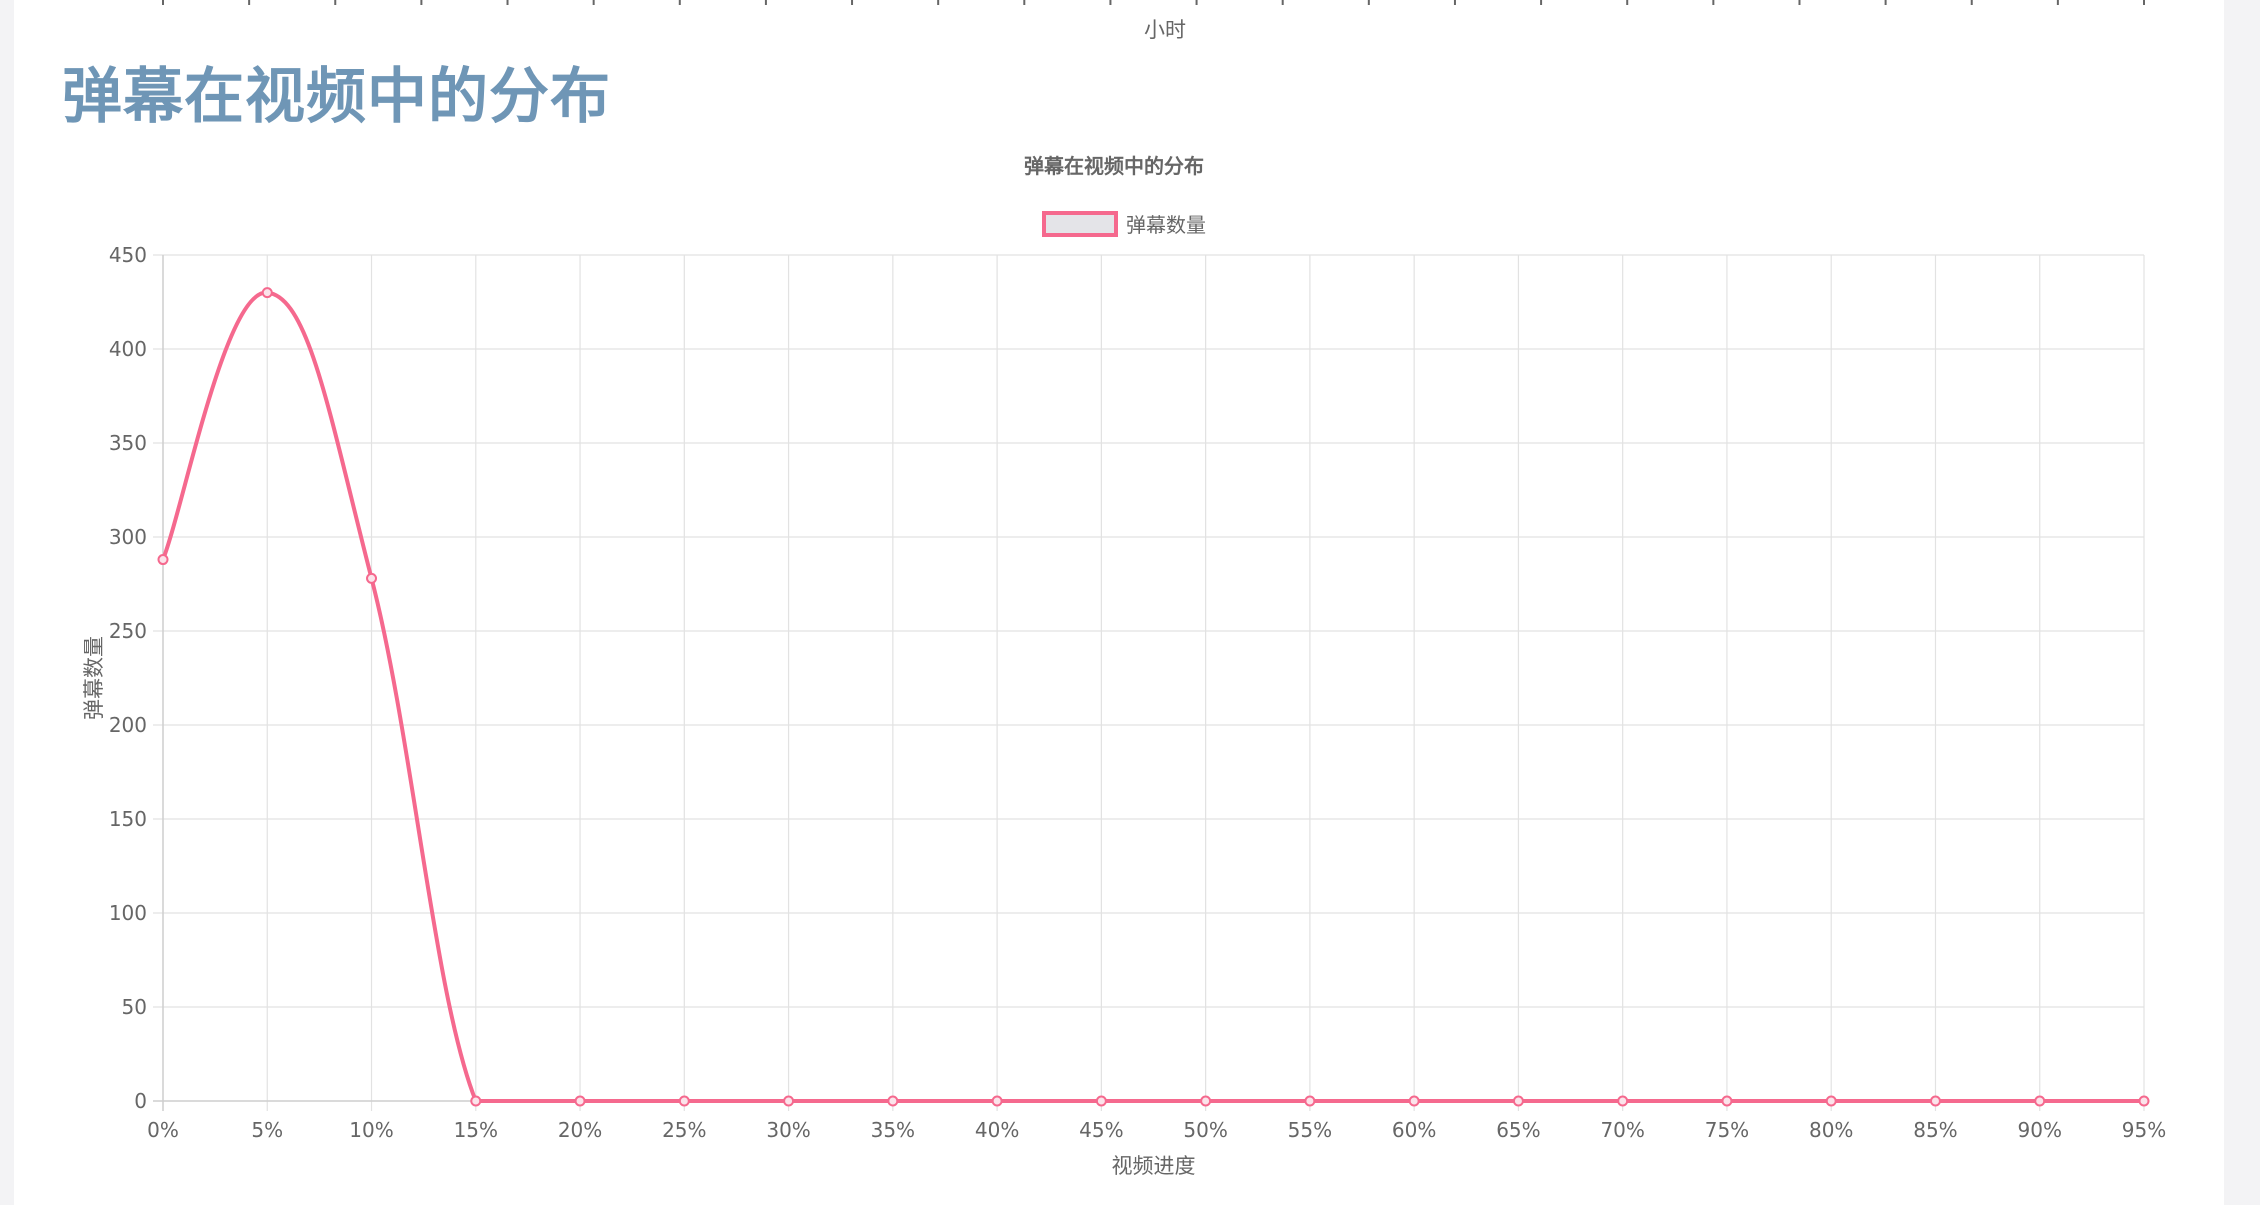  Describe the element at coordinates (134, 1007) in the screenshot. I see `y-tick-label: 50` at that location.